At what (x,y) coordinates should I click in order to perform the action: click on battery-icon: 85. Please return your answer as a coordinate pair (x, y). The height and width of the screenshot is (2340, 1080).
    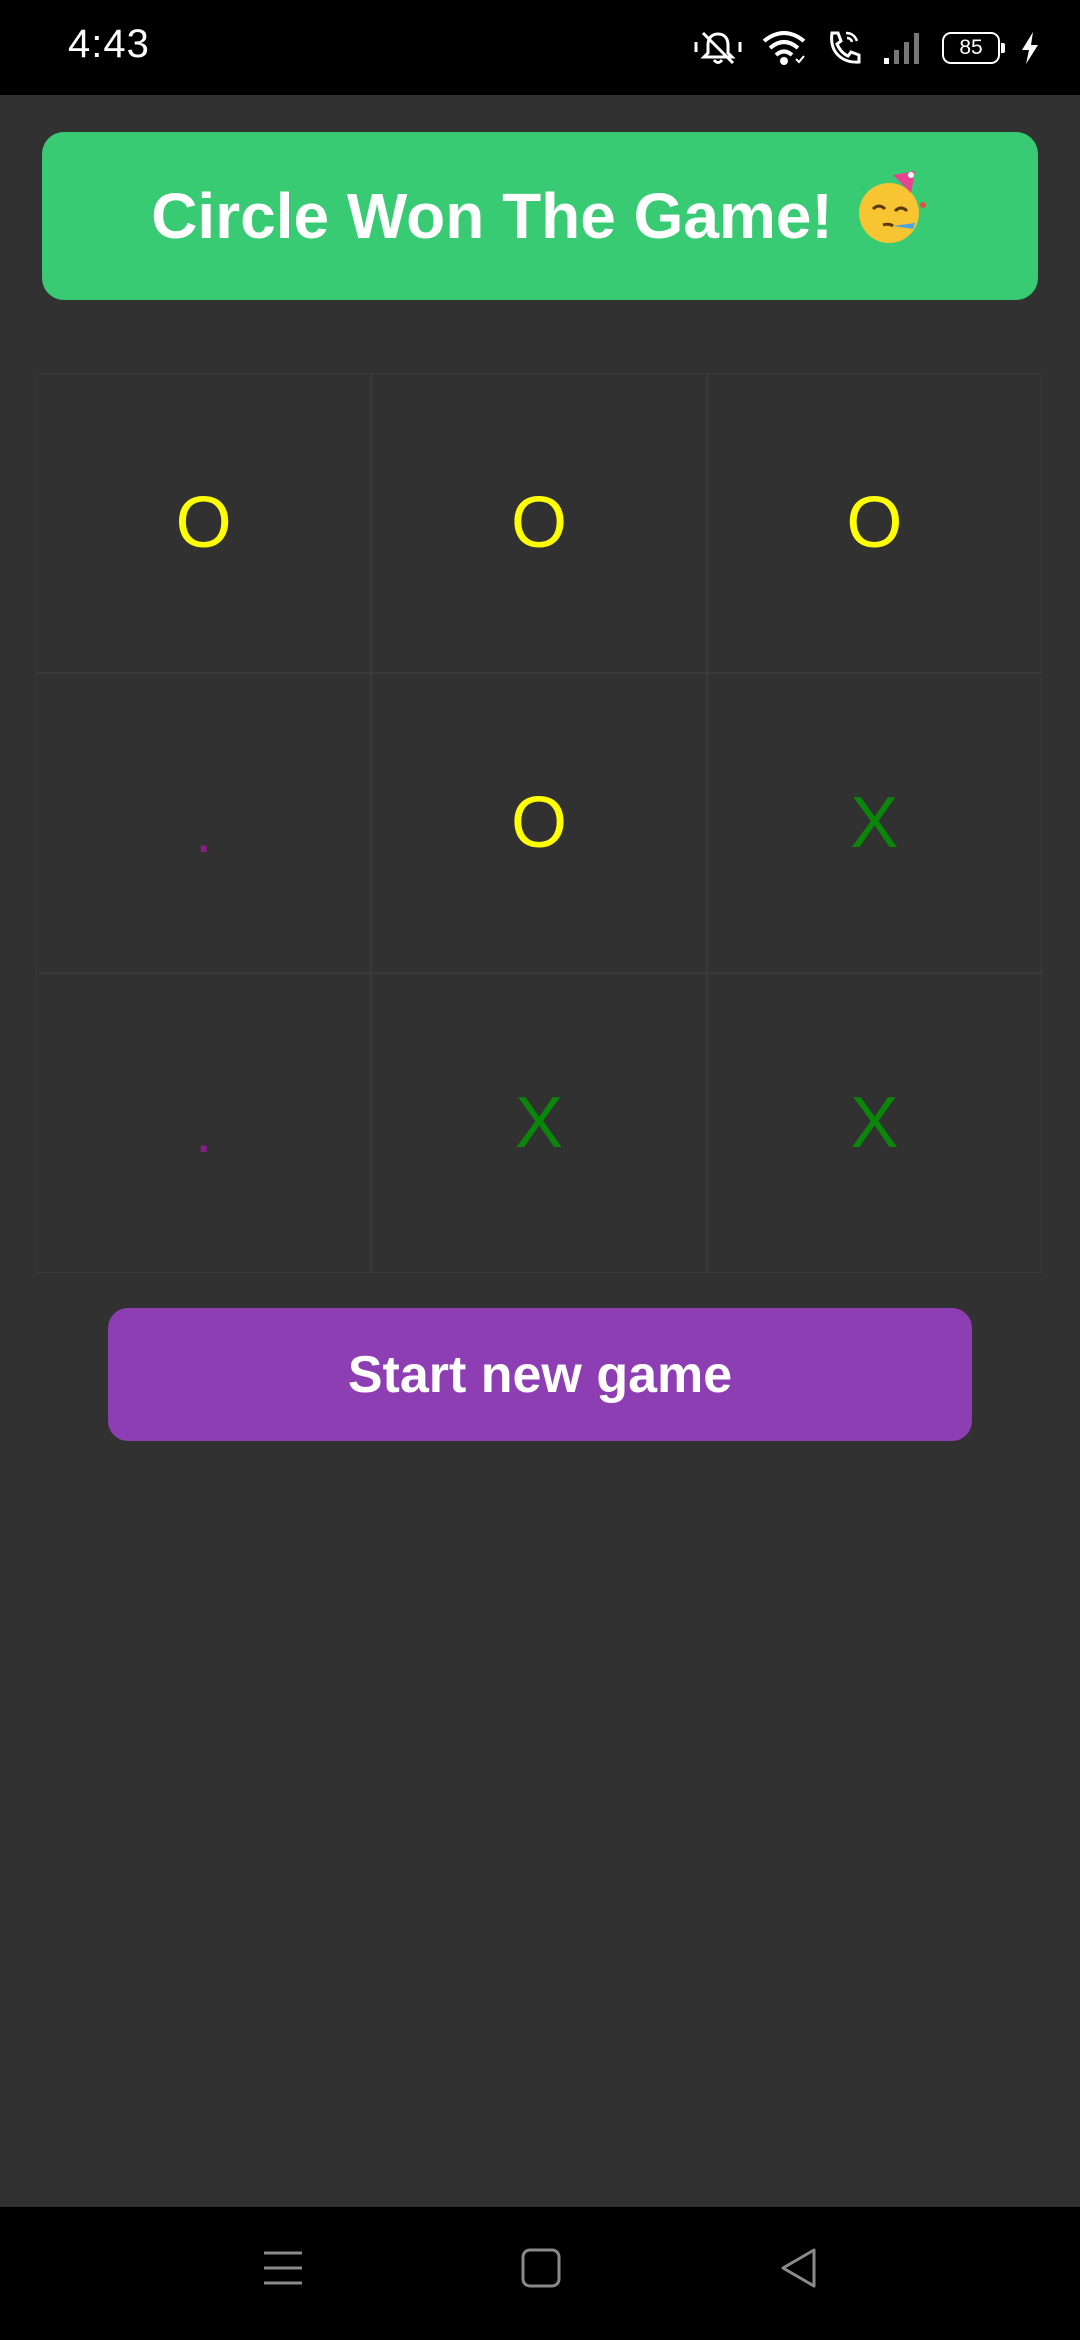
    Looking at the image, I should click on (973, 48).